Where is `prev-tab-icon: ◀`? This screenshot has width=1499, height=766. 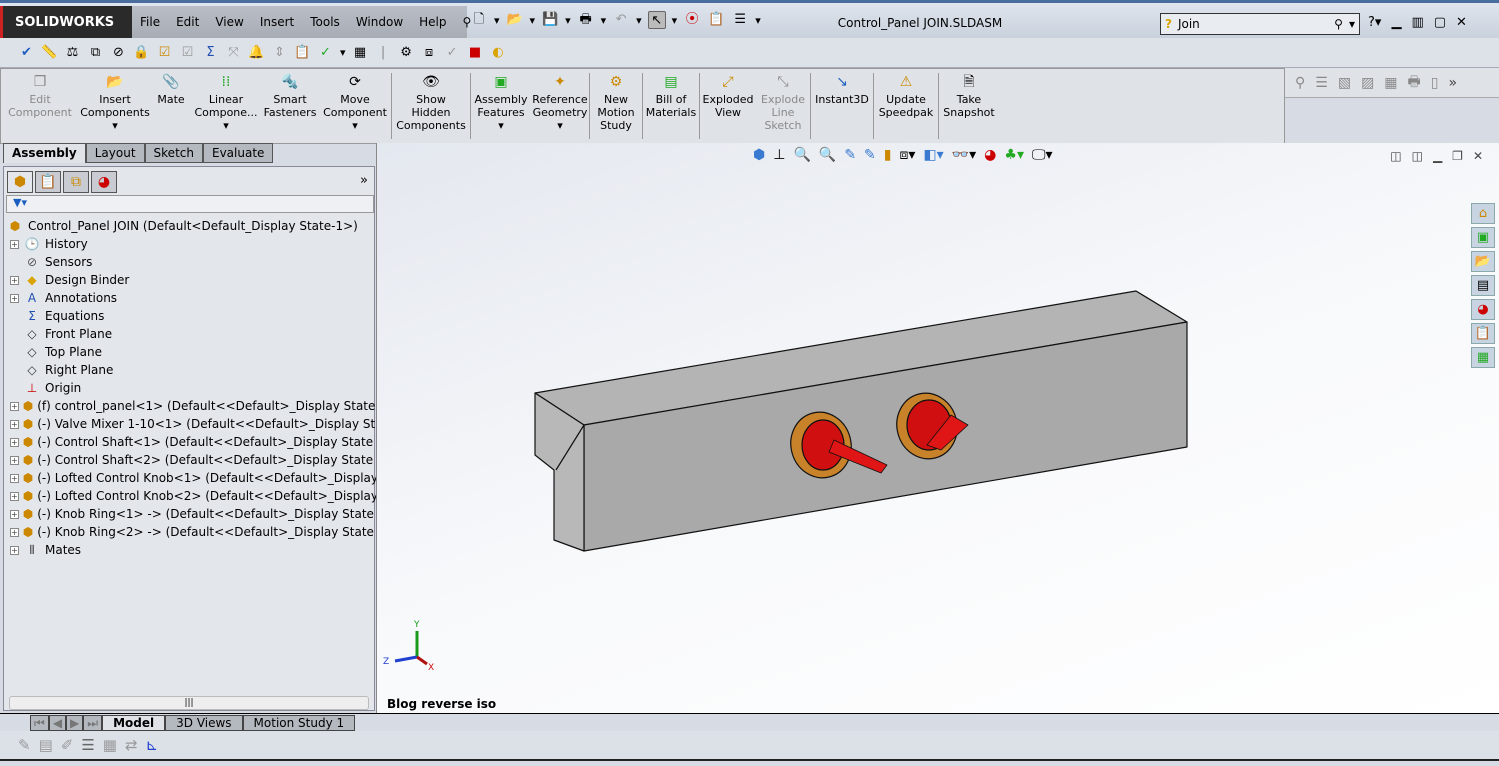
prev-tab-icon: ◀ is located at coordinates (57, 723).